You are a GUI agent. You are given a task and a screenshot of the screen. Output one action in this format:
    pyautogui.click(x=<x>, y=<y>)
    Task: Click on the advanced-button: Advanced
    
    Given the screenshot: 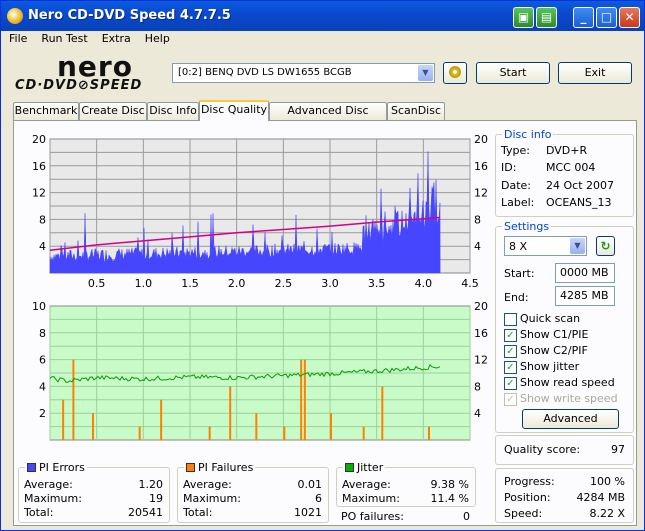 What is the action you would take?
    pyautogui.click(x=570, y=419)
    